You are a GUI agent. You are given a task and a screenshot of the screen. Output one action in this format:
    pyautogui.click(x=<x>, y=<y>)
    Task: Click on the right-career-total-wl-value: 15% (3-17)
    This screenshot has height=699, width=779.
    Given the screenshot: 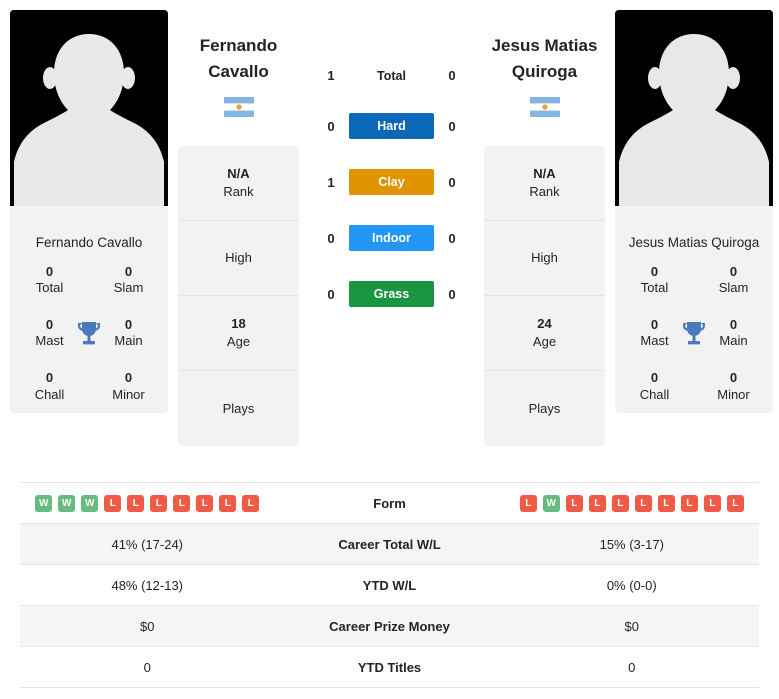 What is the action you would take?
    pyautogui.click(x=631, y=544)
    